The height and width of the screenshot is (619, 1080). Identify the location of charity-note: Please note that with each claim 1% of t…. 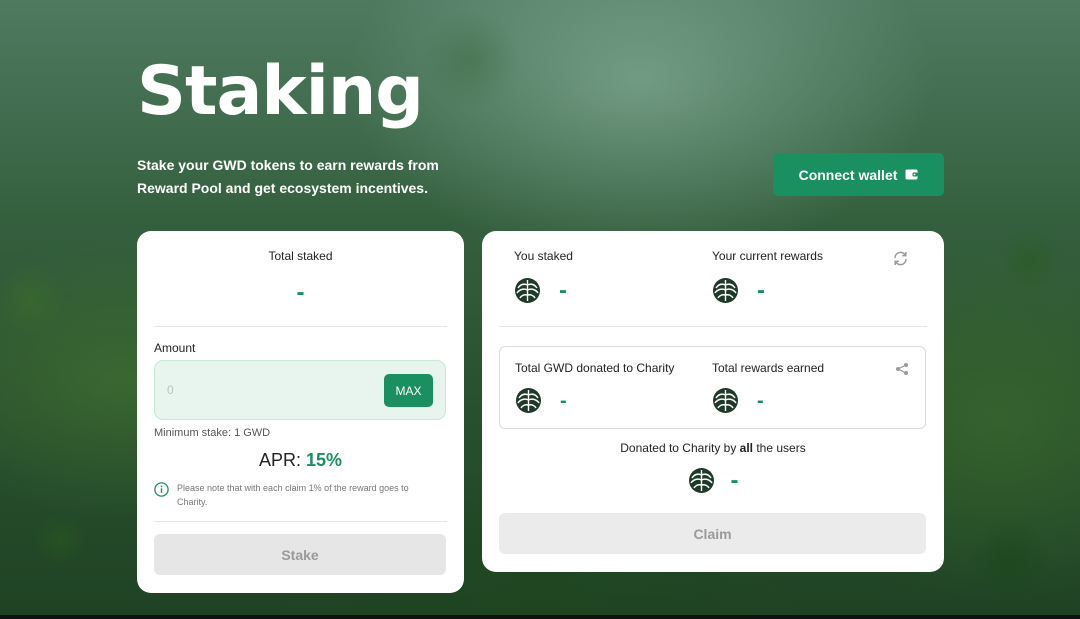
(284, 495).